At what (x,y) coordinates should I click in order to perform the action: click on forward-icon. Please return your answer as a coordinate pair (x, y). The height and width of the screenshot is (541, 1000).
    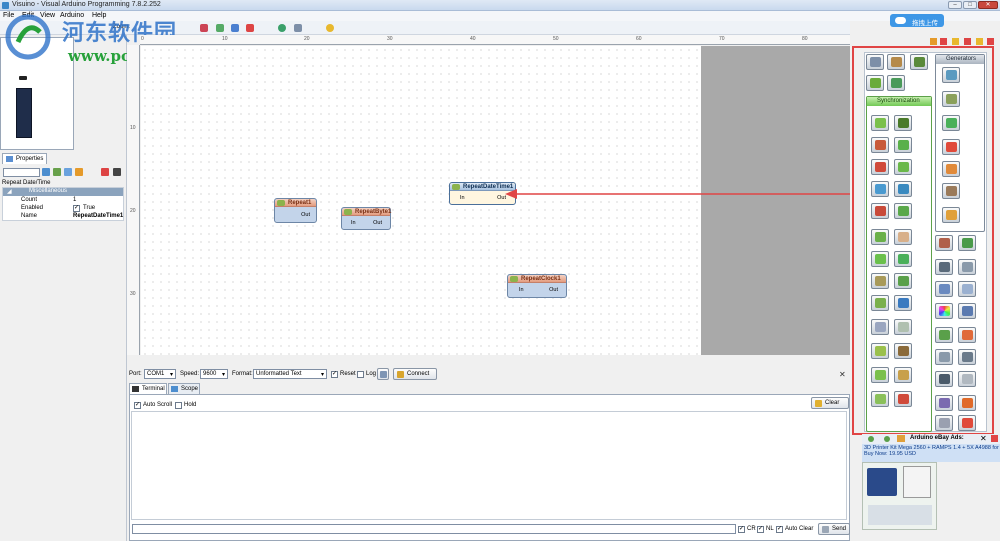
    Looking at the image, I should click on (887, 439).